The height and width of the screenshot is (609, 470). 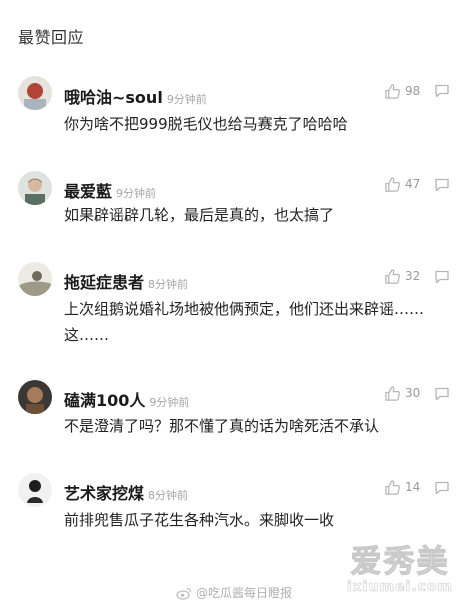 What do you see at coordinates (51, 37) in the screenshot?
I see `section-title: 最赞回应` at bounding box center [51, 37].